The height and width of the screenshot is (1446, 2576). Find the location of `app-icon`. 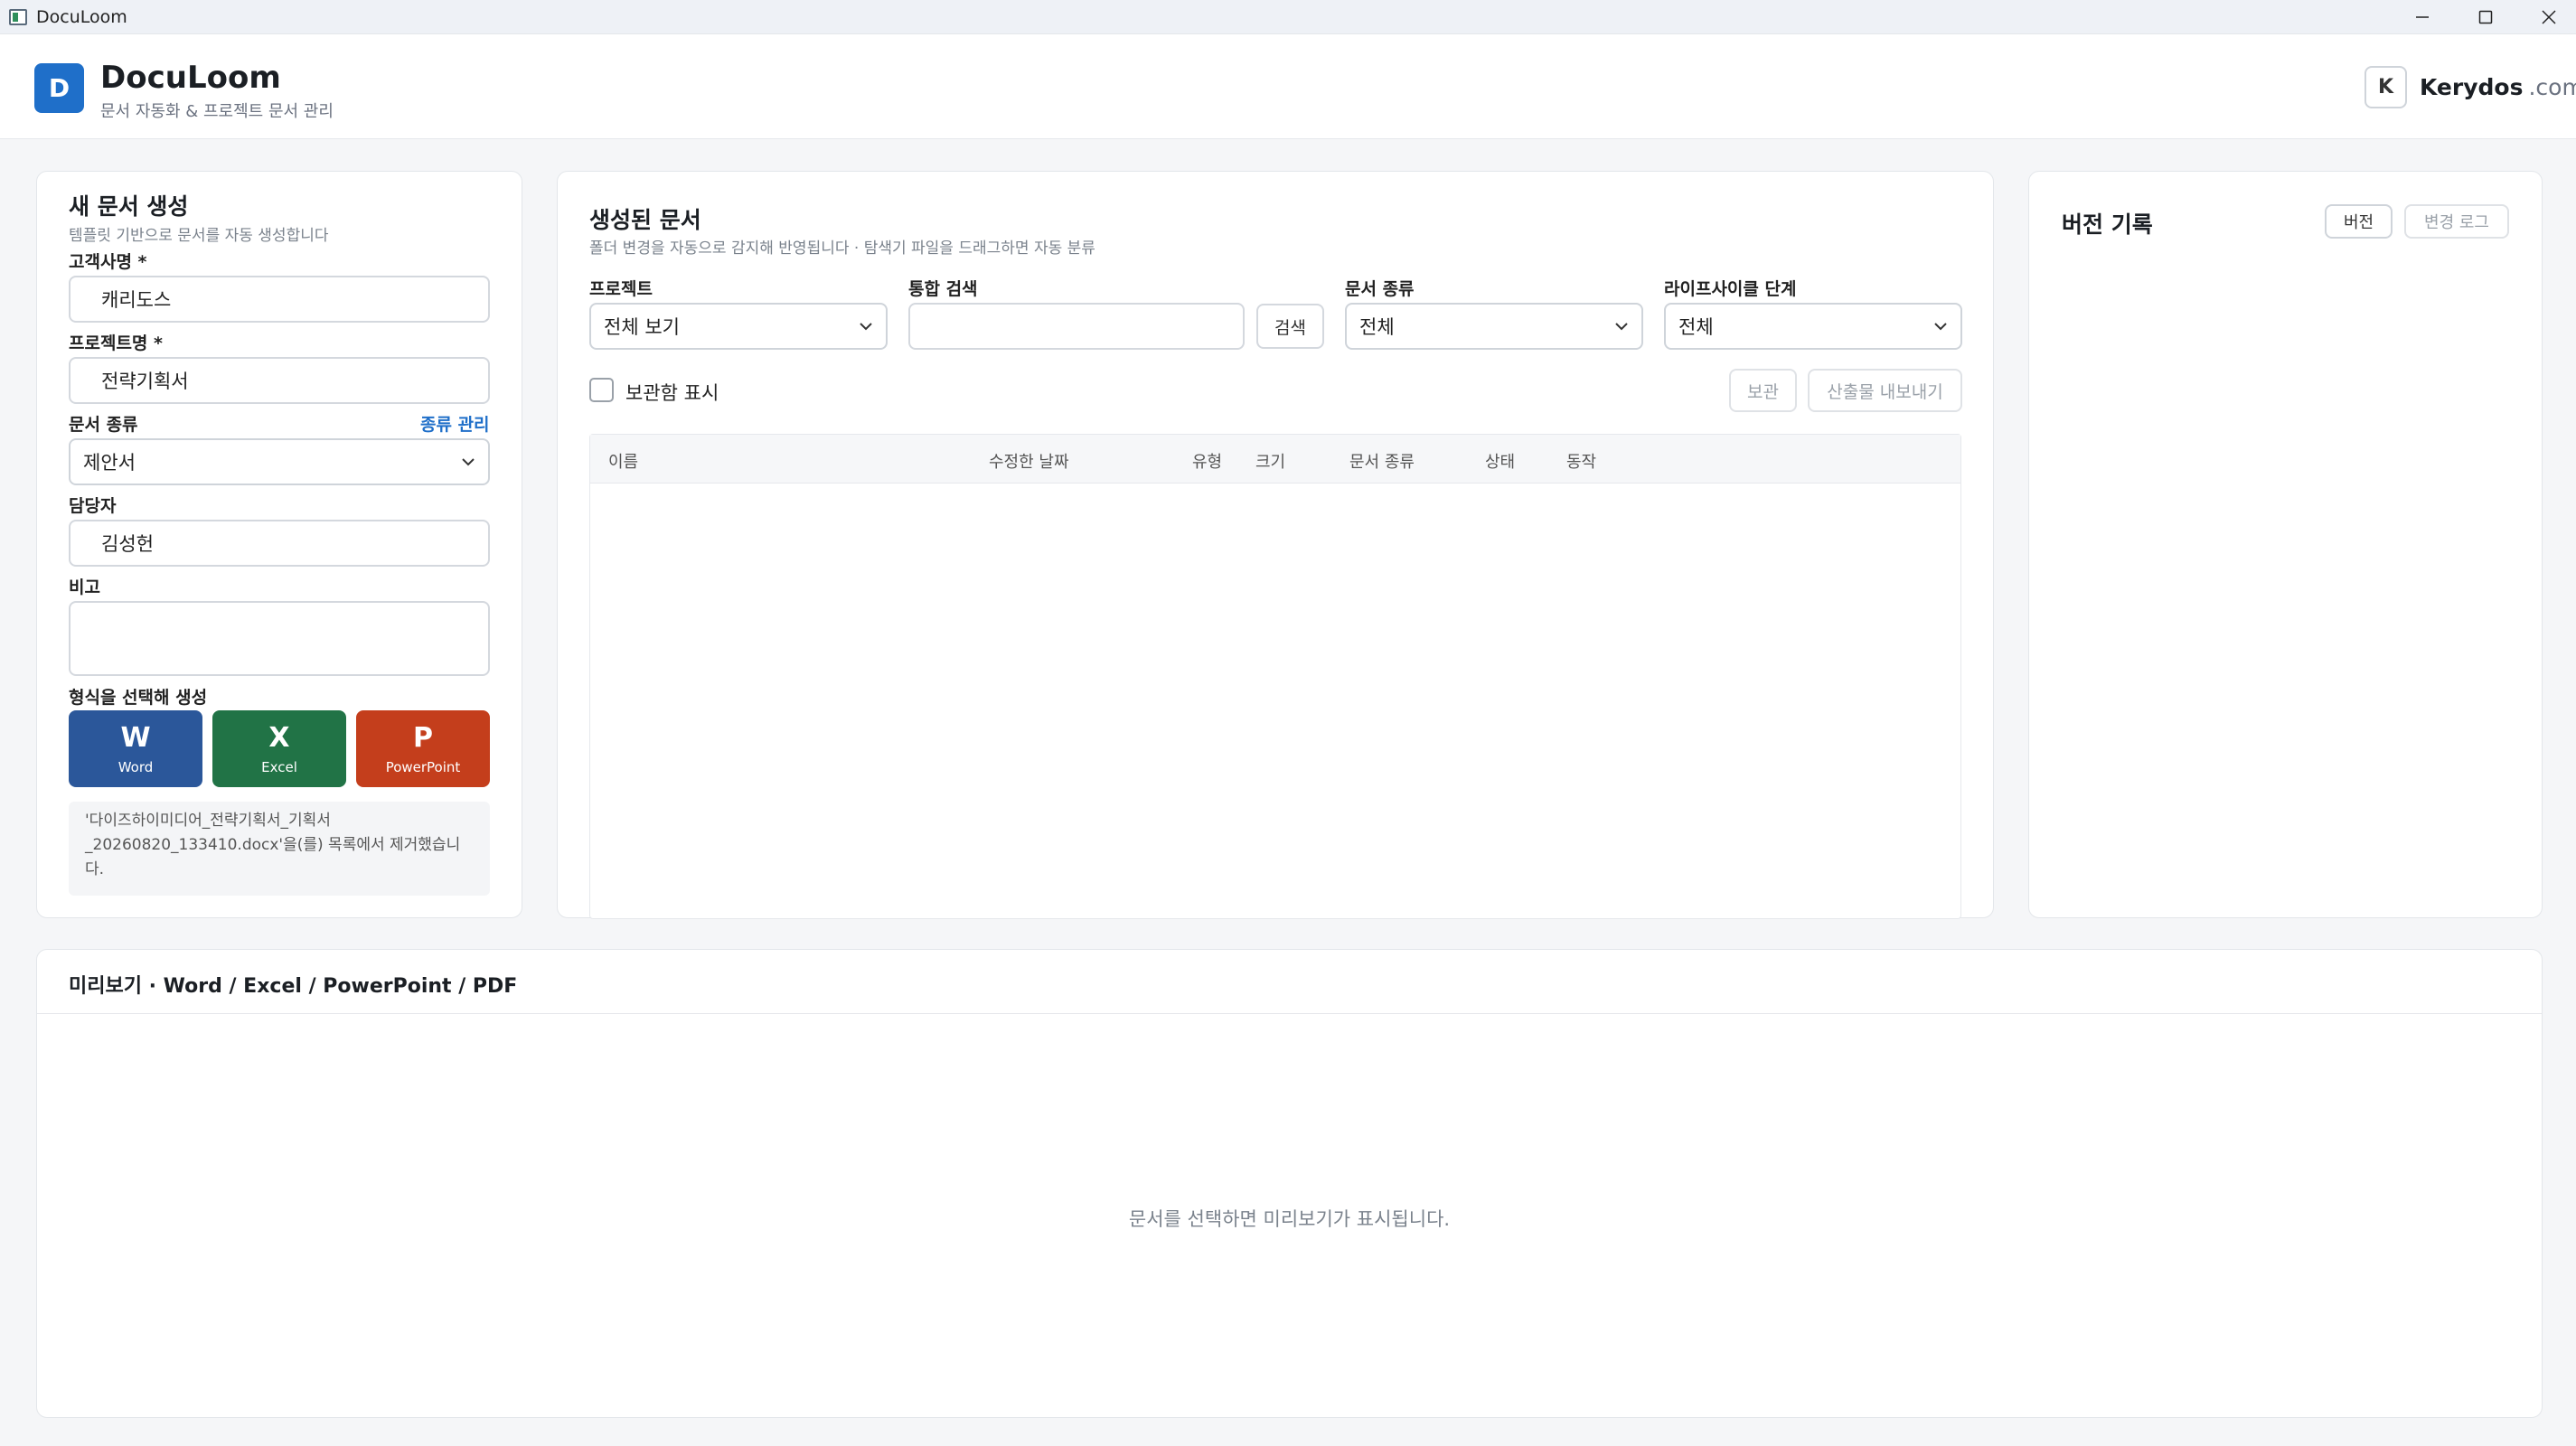

app-icon is located at coordinates (18, 17).